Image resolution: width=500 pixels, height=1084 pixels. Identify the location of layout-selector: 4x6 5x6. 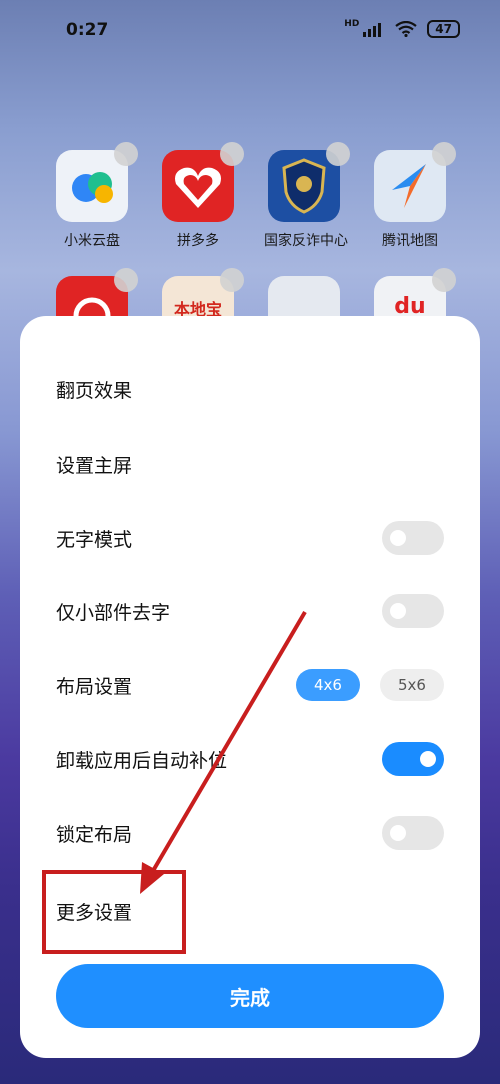
(370, 685).